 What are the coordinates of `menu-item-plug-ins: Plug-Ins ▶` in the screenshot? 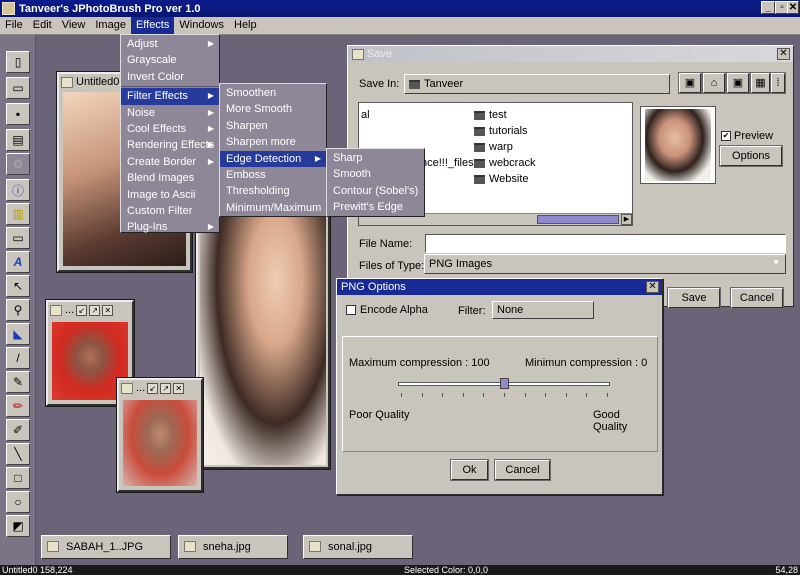 It's located at (170, 227).